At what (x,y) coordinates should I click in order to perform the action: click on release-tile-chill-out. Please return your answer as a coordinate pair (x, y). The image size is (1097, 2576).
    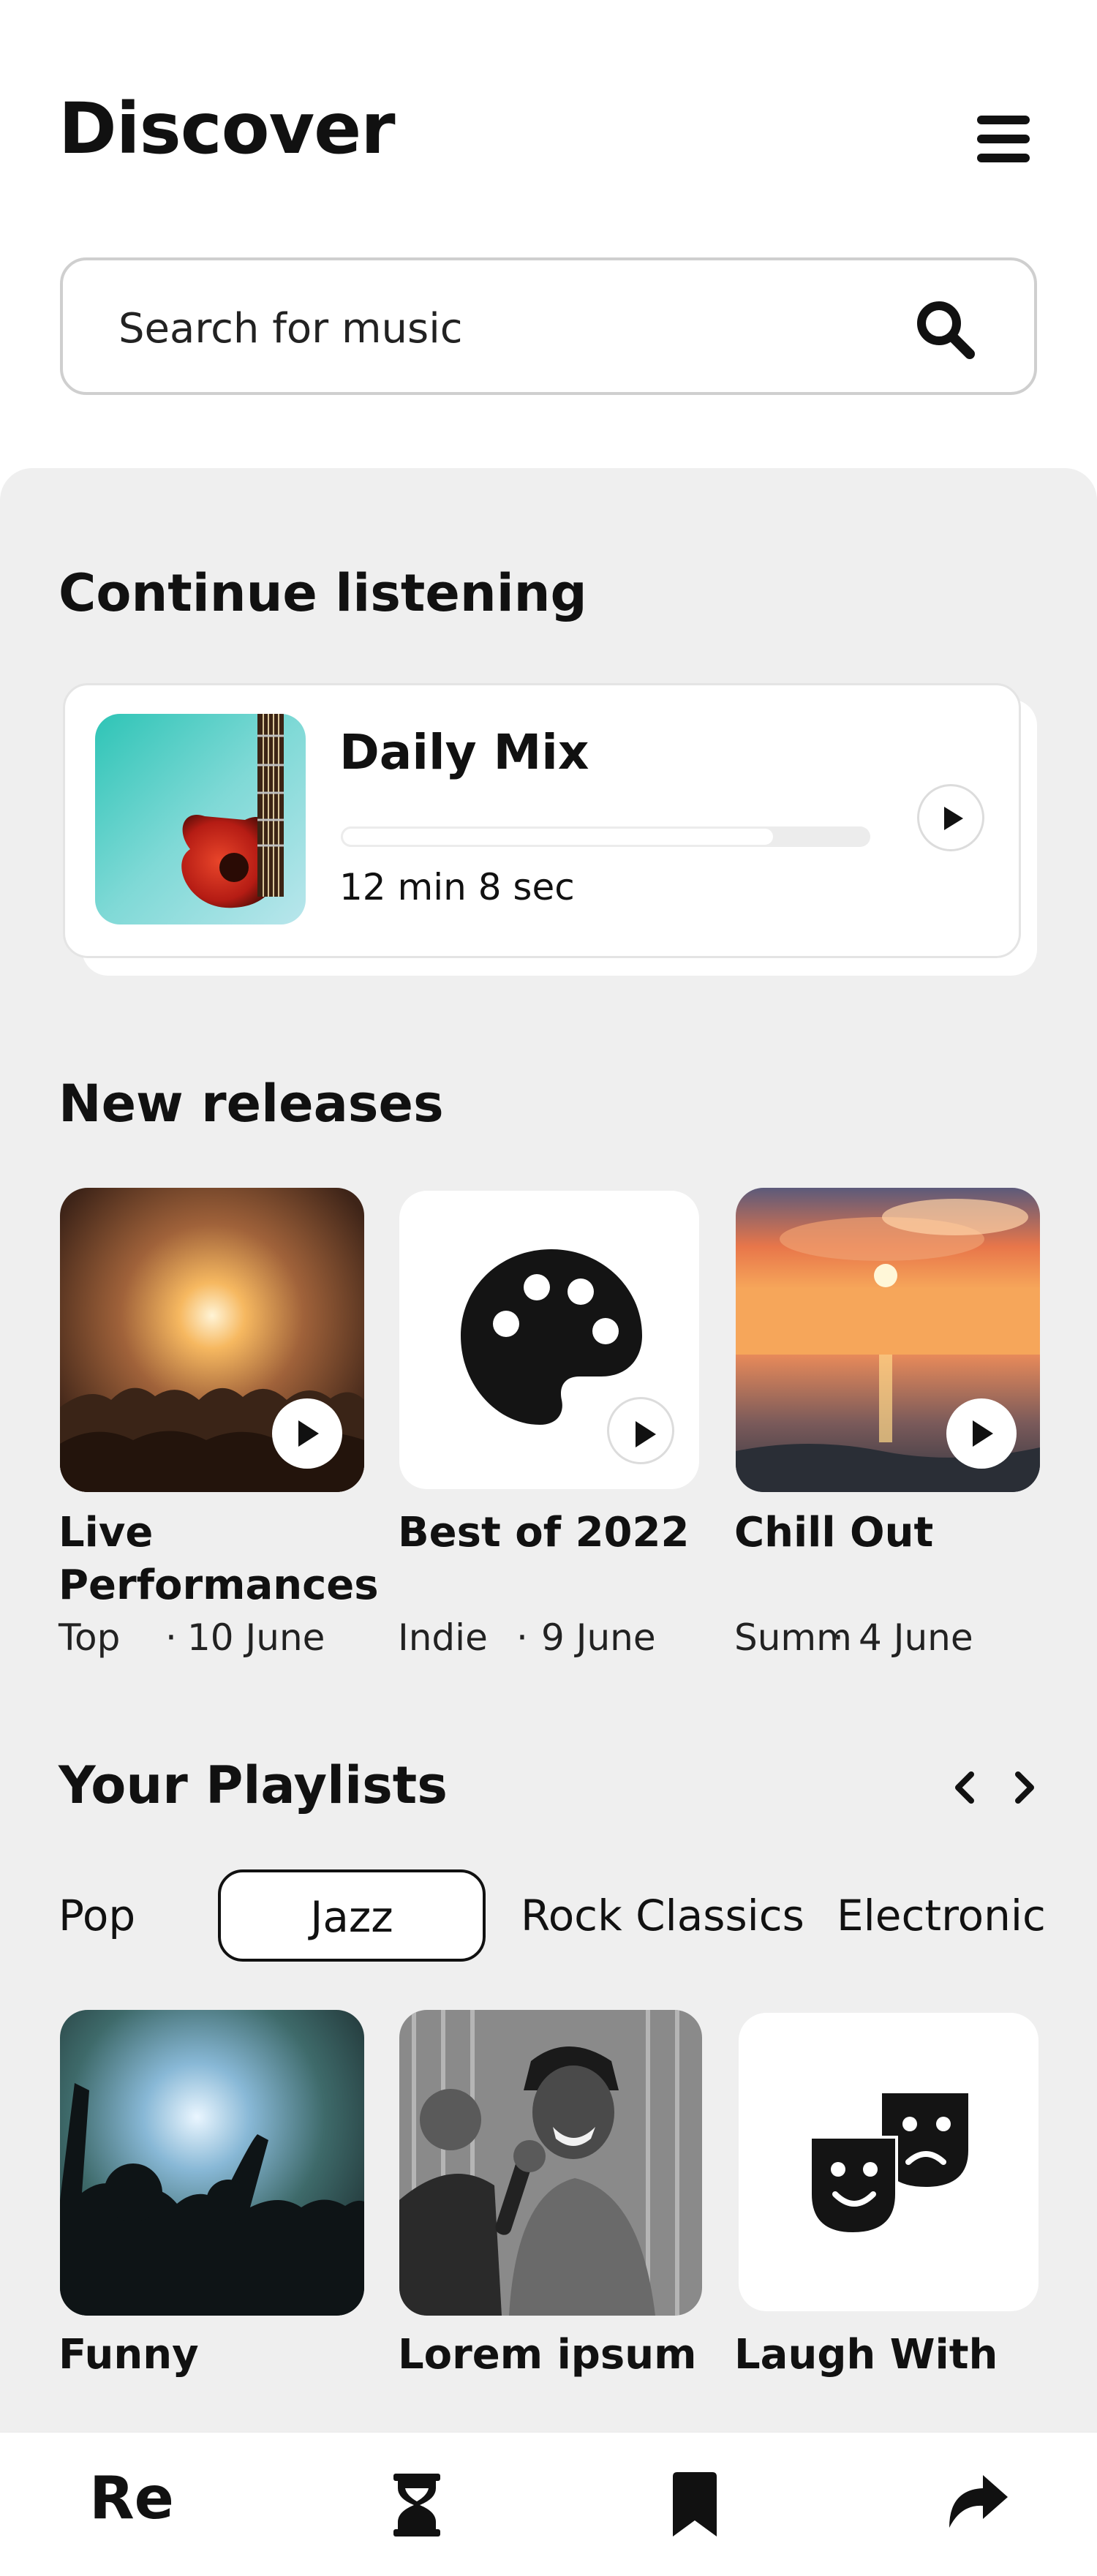
    Looking at the image, I should click on (888, 1340).